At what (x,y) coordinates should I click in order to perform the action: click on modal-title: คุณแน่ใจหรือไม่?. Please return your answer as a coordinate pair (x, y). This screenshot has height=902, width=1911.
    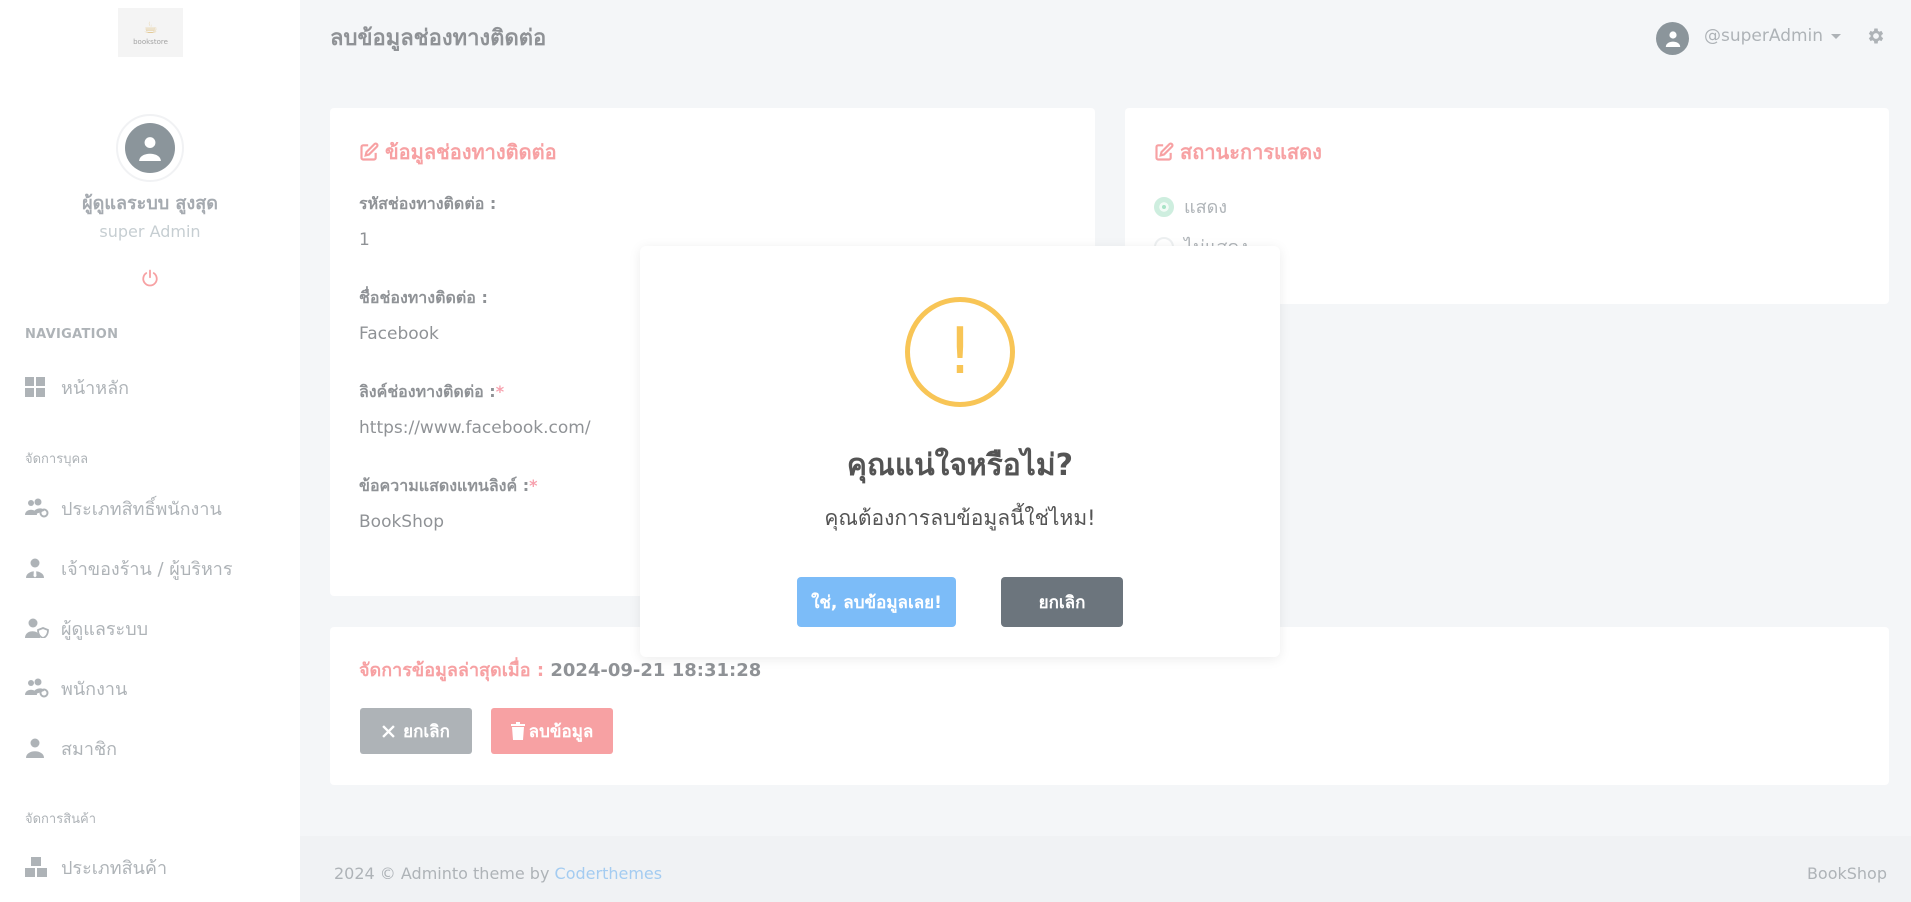
    Looking at the image, I should click on (960, 465).